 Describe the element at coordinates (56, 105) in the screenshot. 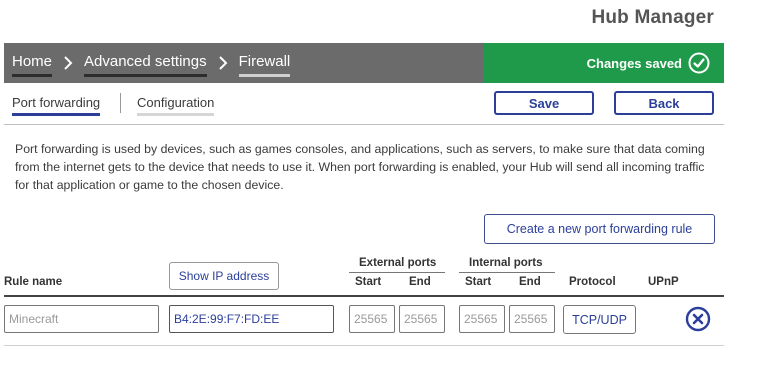

I see `tab-port-forwarding: Port forwarding` at that location.